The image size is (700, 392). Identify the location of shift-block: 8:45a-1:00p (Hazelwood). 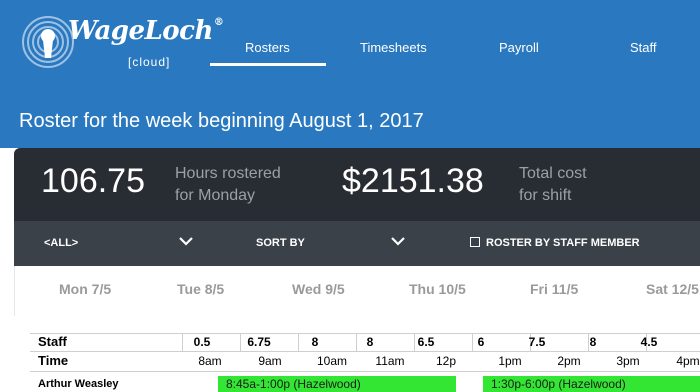
(337, 384).